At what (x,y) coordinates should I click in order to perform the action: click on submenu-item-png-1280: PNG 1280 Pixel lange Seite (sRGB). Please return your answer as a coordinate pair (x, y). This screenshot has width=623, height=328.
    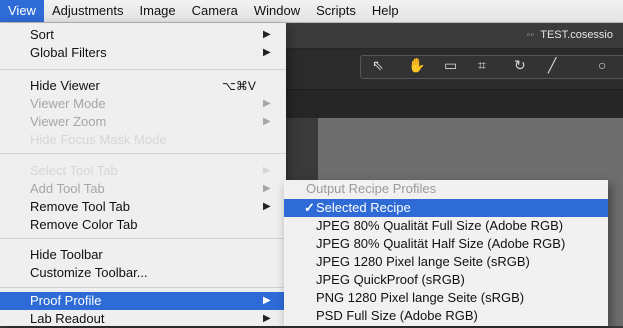
    Looking at the image, I should click on (446, 298).